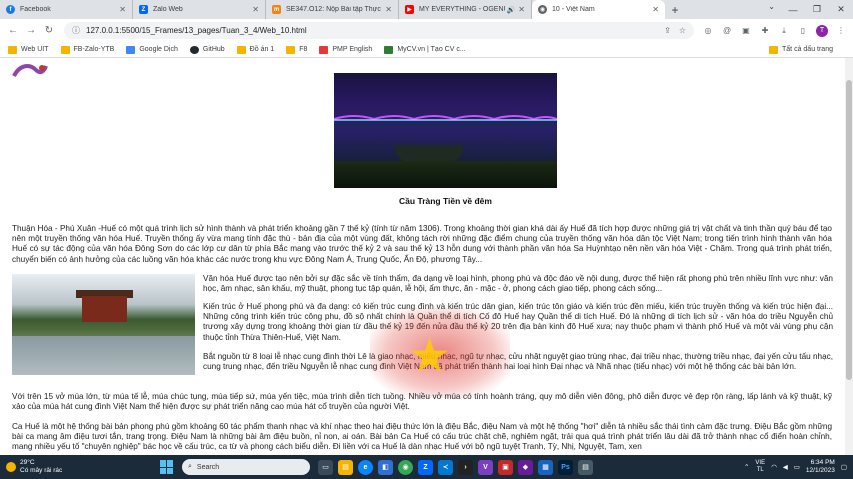 The height and width of the screenshot is (479, 853). I want to click on maximize-icon: ❐, so click(817, 9).